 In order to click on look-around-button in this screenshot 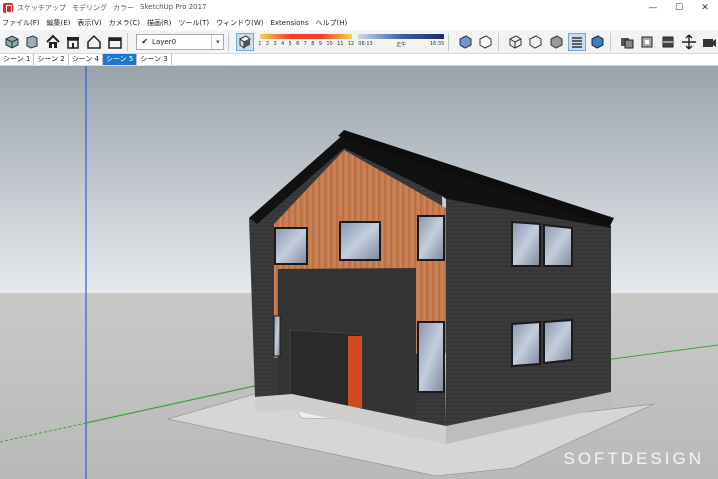, I will do `click(709, 42)`.